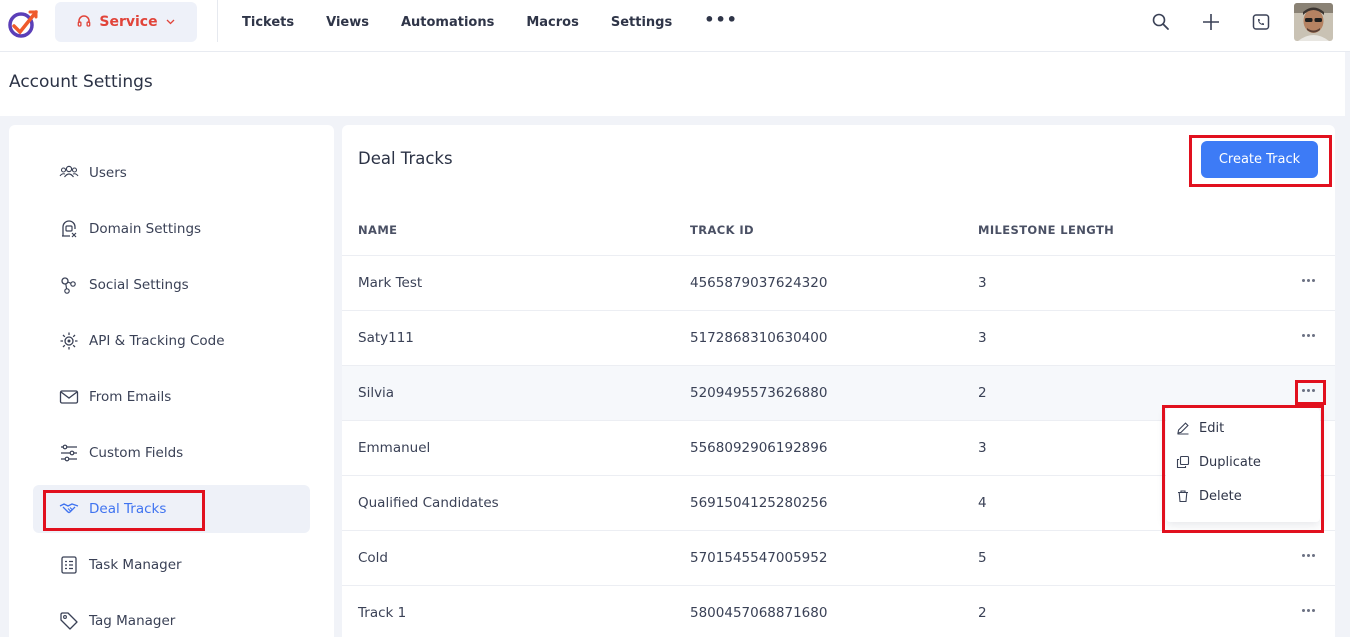 This screenshot has width=1350, height=637. Describe the element at coordinates (838, 282) in the screenshot. I see `table-row: Mark Test 4565879037624320 3` at that location.